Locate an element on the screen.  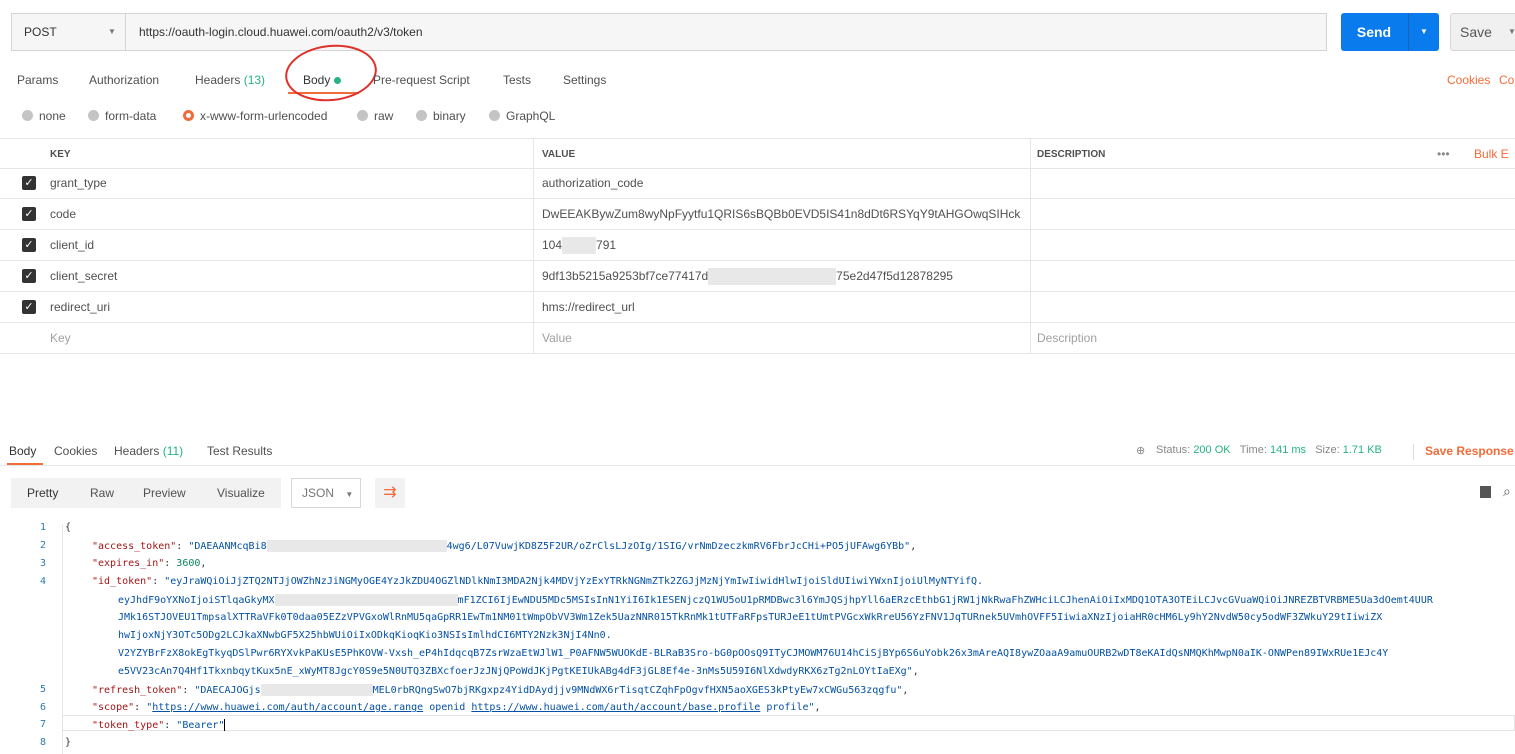
param-key: redirect_uri is located at coordinates (80, 307).